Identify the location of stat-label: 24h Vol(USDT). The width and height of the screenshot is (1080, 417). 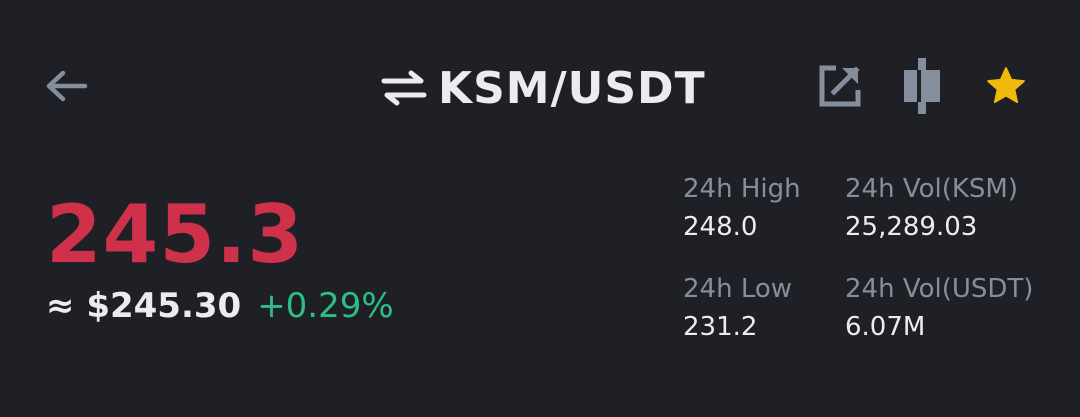
(939, 289).